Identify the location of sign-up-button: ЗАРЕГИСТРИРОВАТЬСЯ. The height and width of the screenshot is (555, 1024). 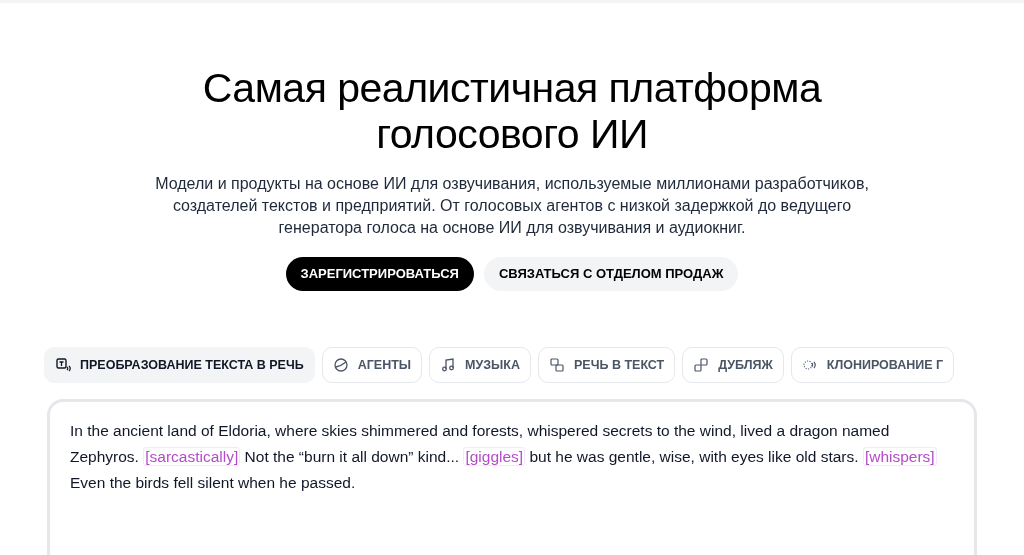
(379, 274).